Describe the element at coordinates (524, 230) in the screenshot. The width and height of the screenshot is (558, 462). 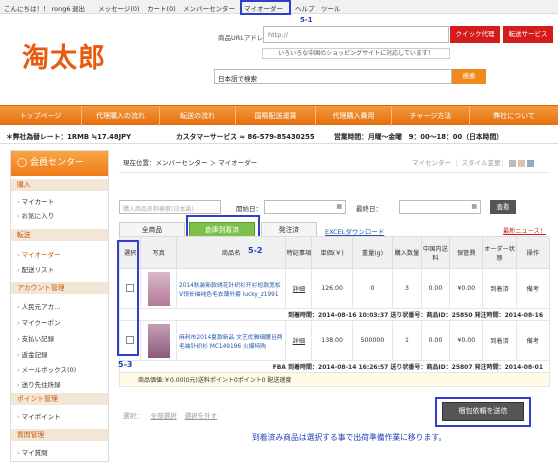
I see `latest-news-link: 最新ニュース！` at that location.